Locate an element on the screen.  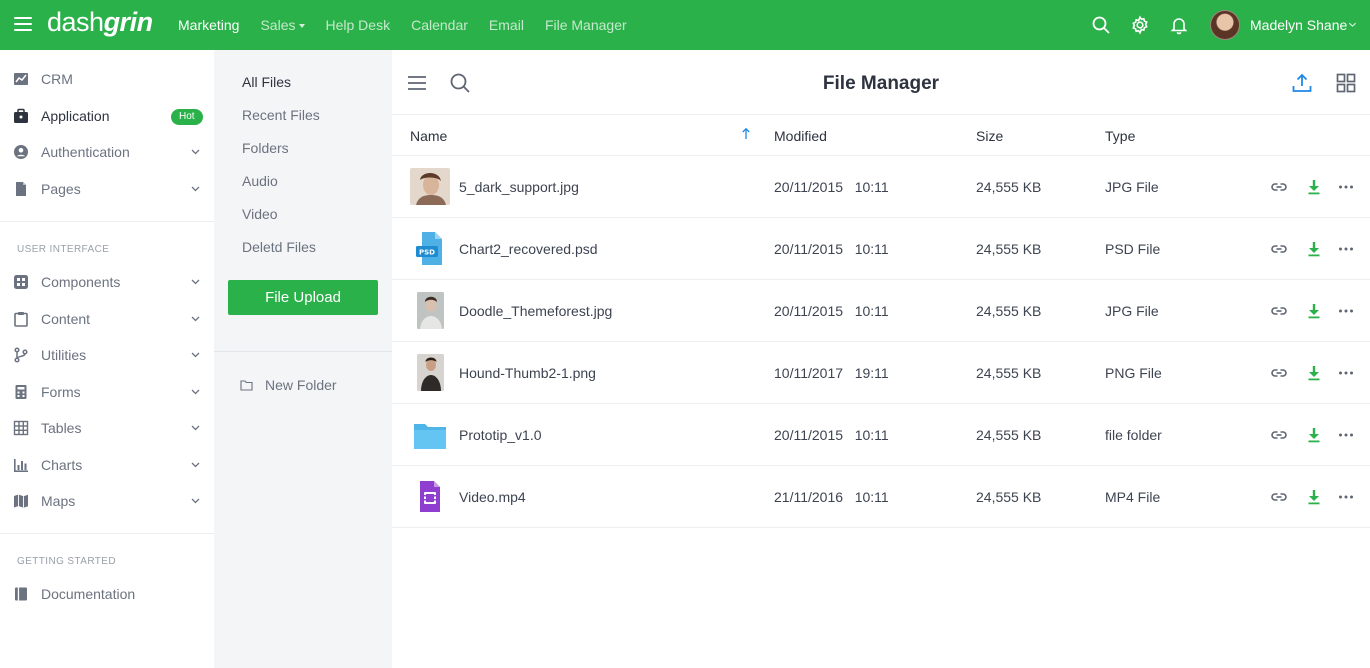
column-header-size: Size is located at coordinates (989, 136).